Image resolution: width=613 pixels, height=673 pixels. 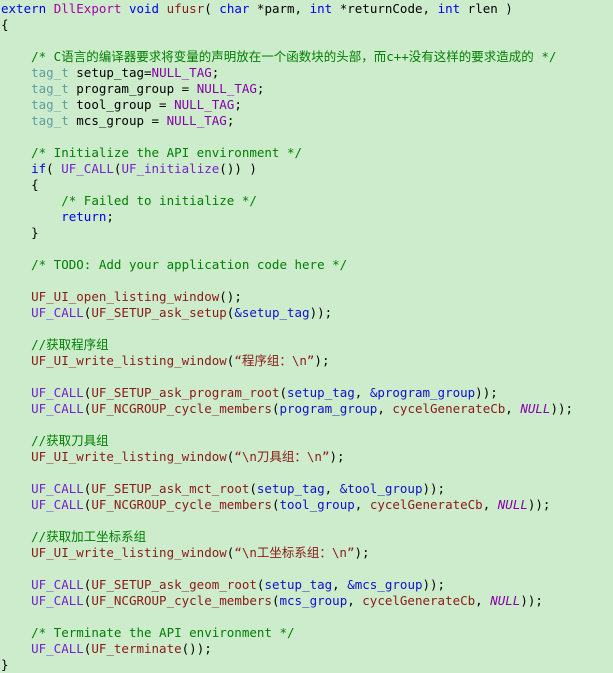 What do you see at coordinates (385, 8) in the screenshot?
I see `code-token: *returnCode,` at bounding box center [385, 8].